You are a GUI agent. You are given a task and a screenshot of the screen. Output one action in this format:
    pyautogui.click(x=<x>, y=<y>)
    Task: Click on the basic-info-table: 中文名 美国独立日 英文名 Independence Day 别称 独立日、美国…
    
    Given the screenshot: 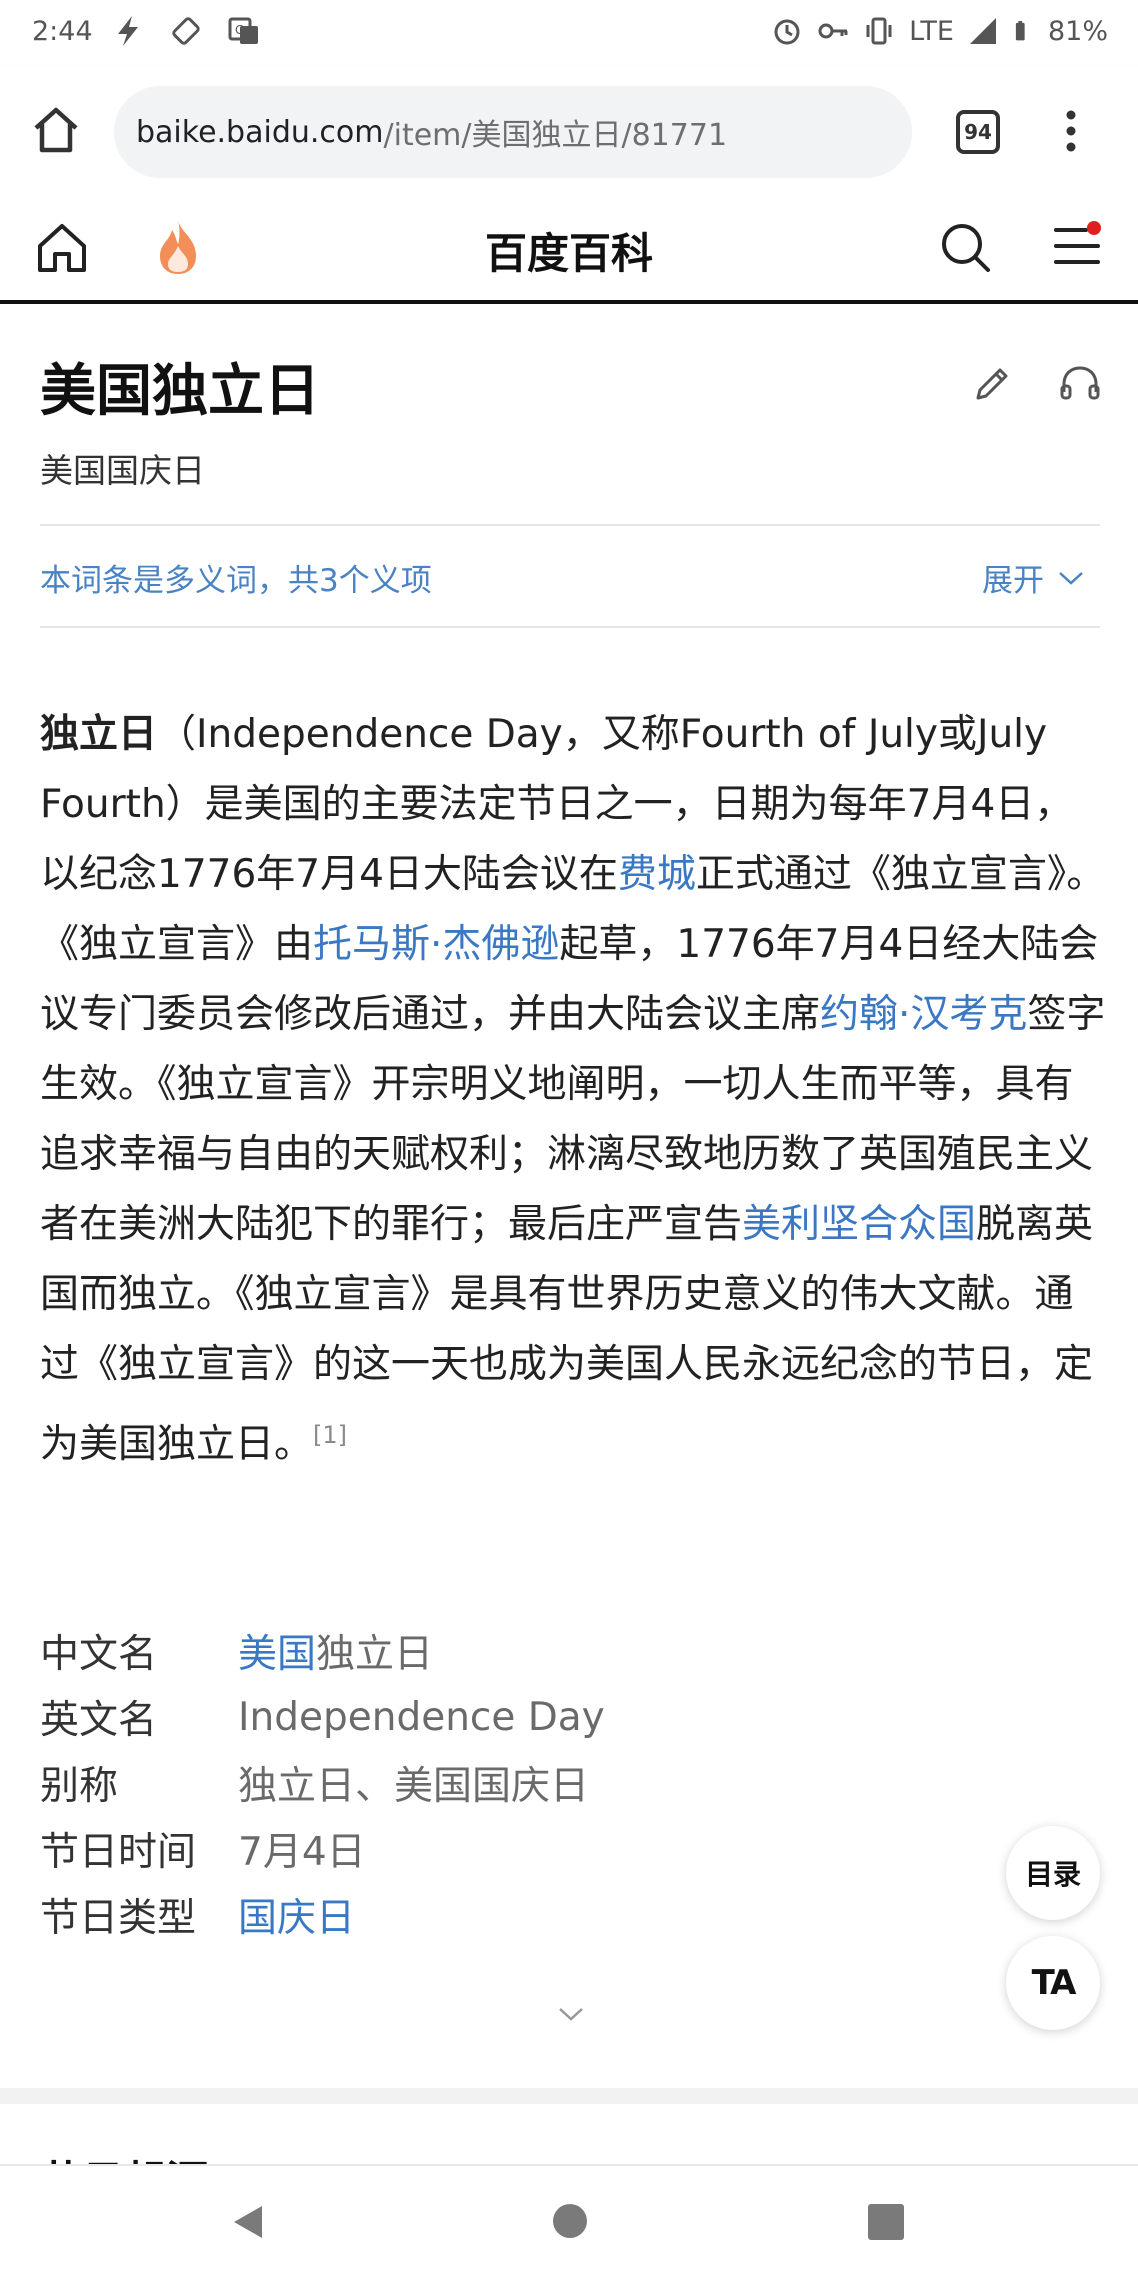 What is the action you would take?
    pyautogui.click(x=322, y=1783)
    